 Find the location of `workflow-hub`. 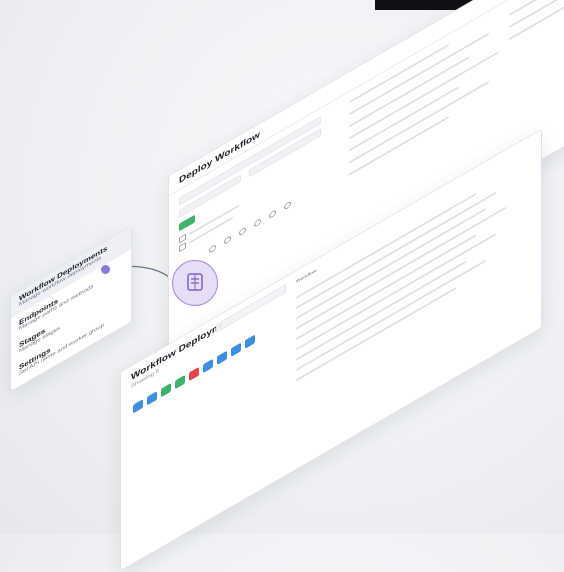

workflow-hub is located at coordinates (195, 283).